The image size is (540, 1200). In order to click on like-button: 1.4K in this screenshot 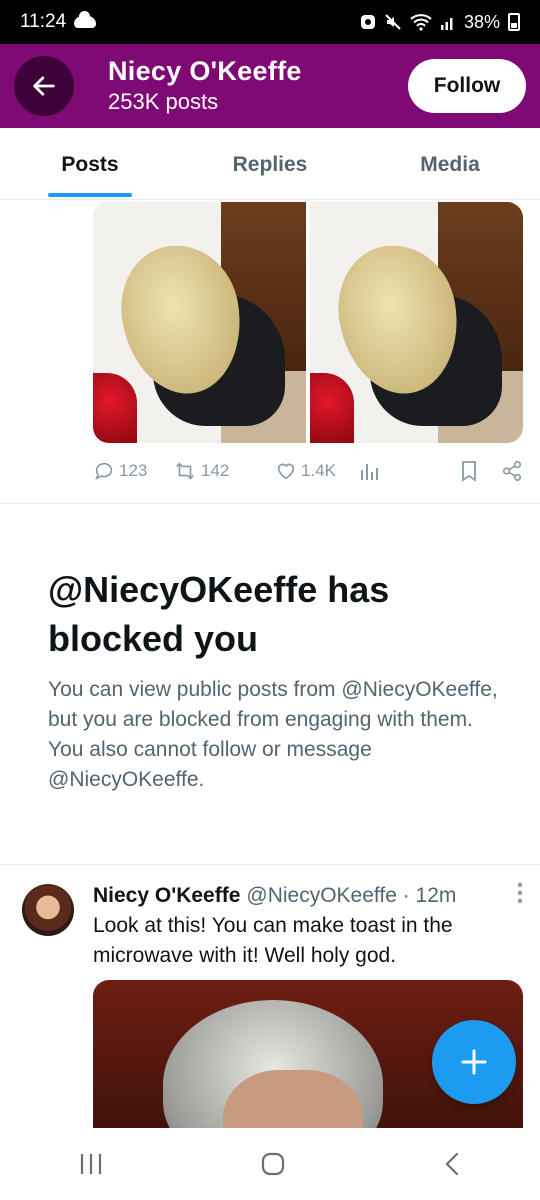, I will do `click(315, 471)`.